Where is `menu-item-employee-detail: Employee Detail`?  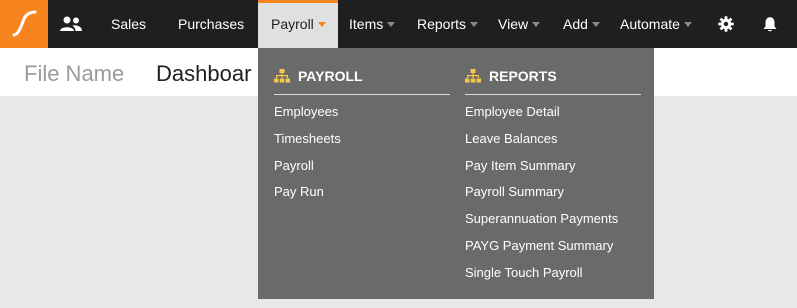
menu-item-employee-detail: Employee Detail is located at coordinates (553, 112).